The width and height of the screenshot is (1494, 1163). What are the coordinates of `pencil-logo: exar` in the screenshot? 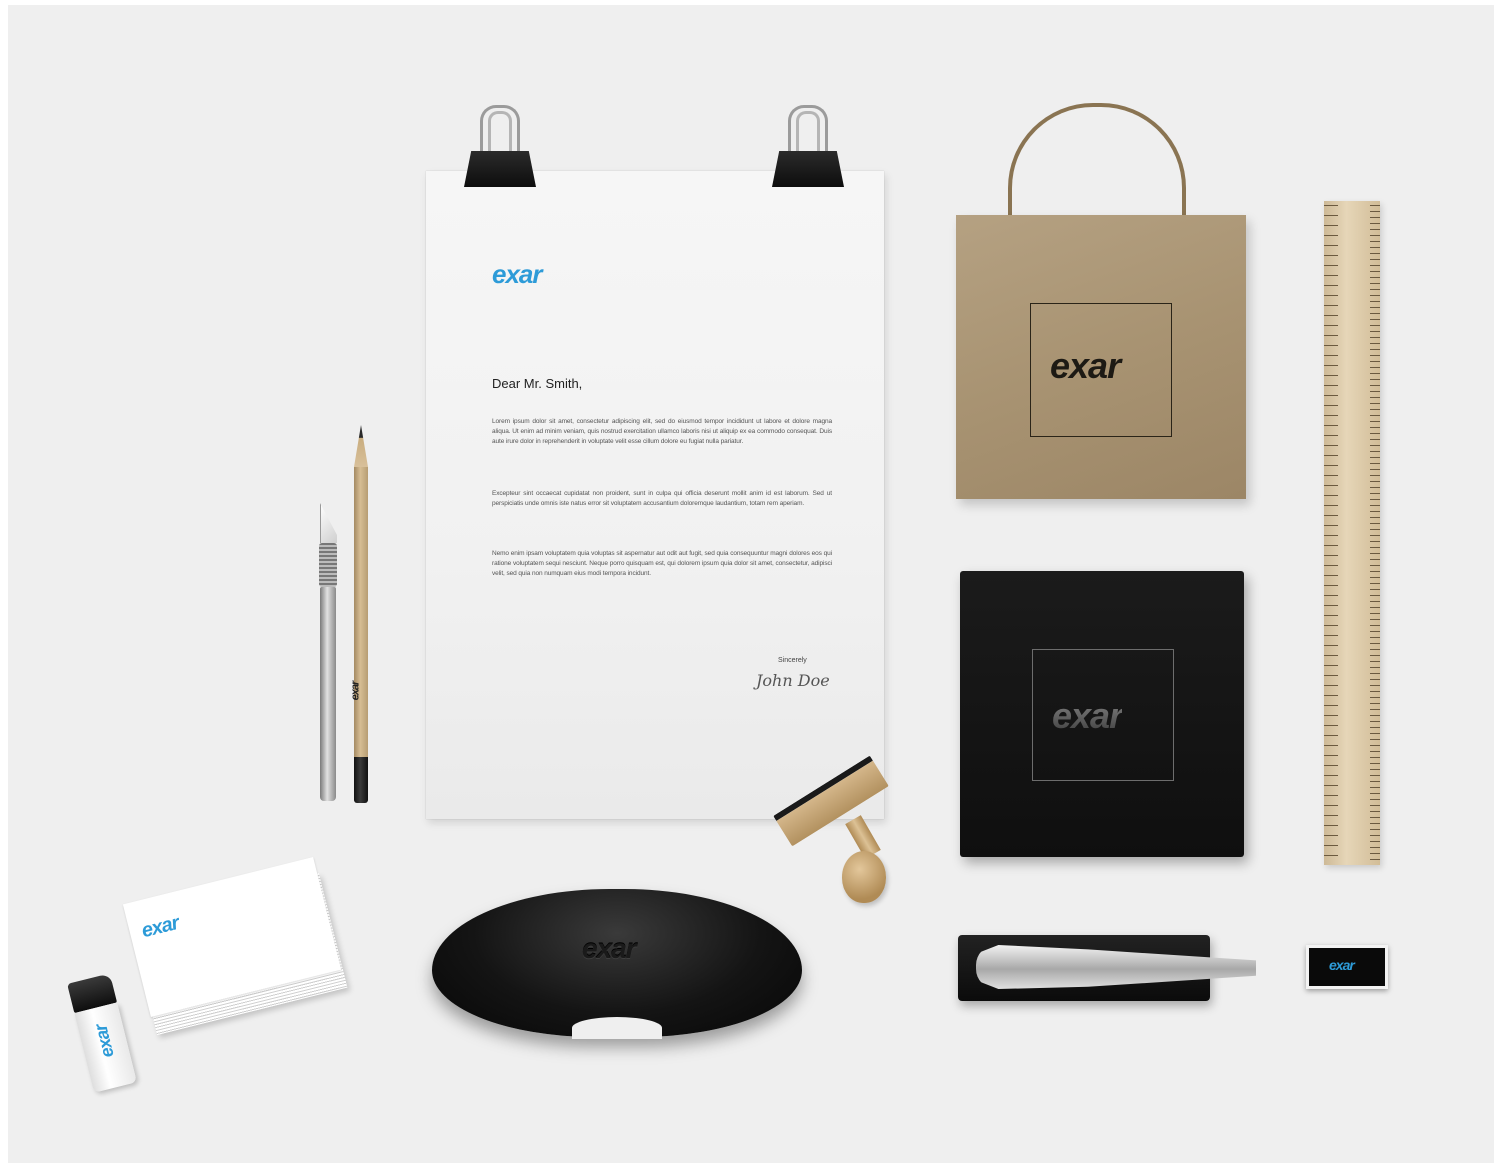 It's located at (355, 691).